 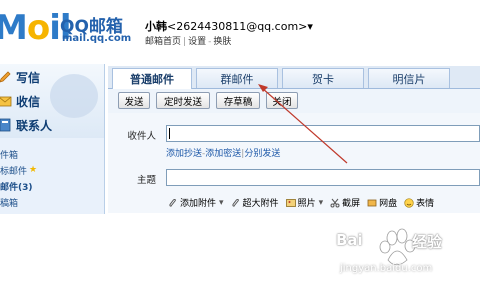 I want to click on watermark-brand: Bai, so click(x=349, y=240).